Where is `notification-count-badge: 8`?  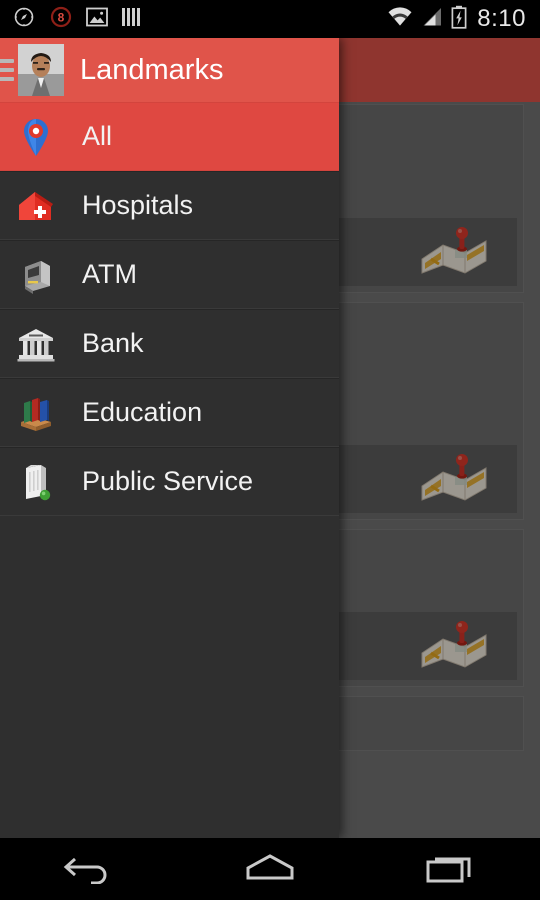 notification-count-badge: 8 is located at coordinates (61, 19).